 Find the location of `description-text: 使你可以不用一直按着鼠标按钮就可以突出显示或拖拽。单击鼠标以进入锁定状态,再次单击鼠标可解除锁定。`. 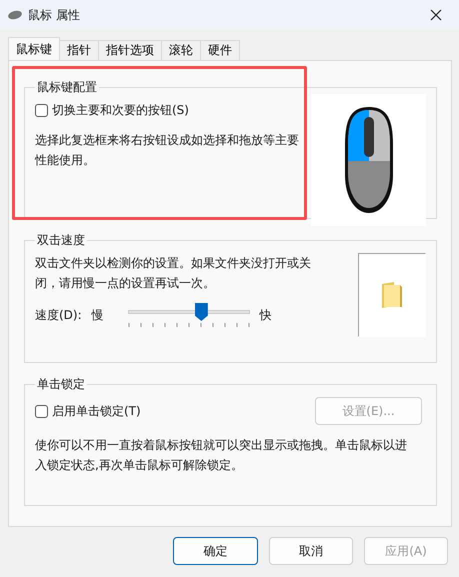

description-text: 使你可以不用一直按着鼠标按钮就可以突出显示或拖拽。单击鼠标以进入锁定状态,再次单击鼠标可解除锁定。 is located at coordinates (221, 455).